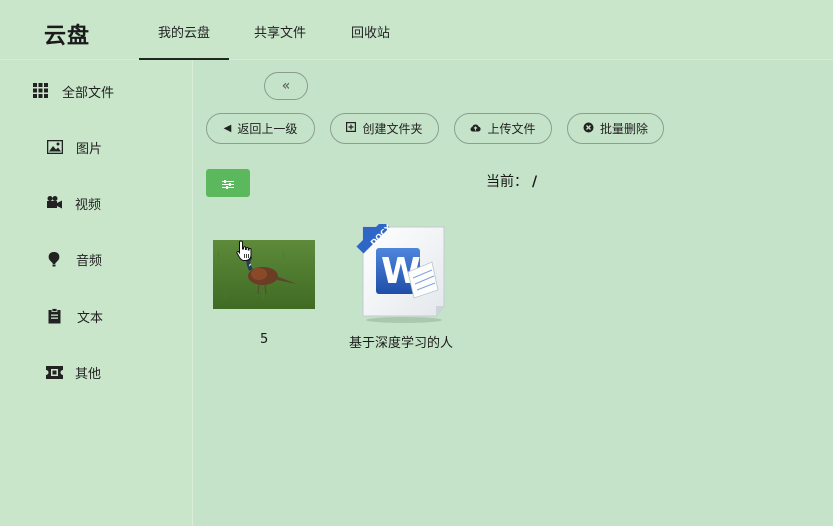  I want to click on back-button: ◀ 返回上一级, so click(260, 128).